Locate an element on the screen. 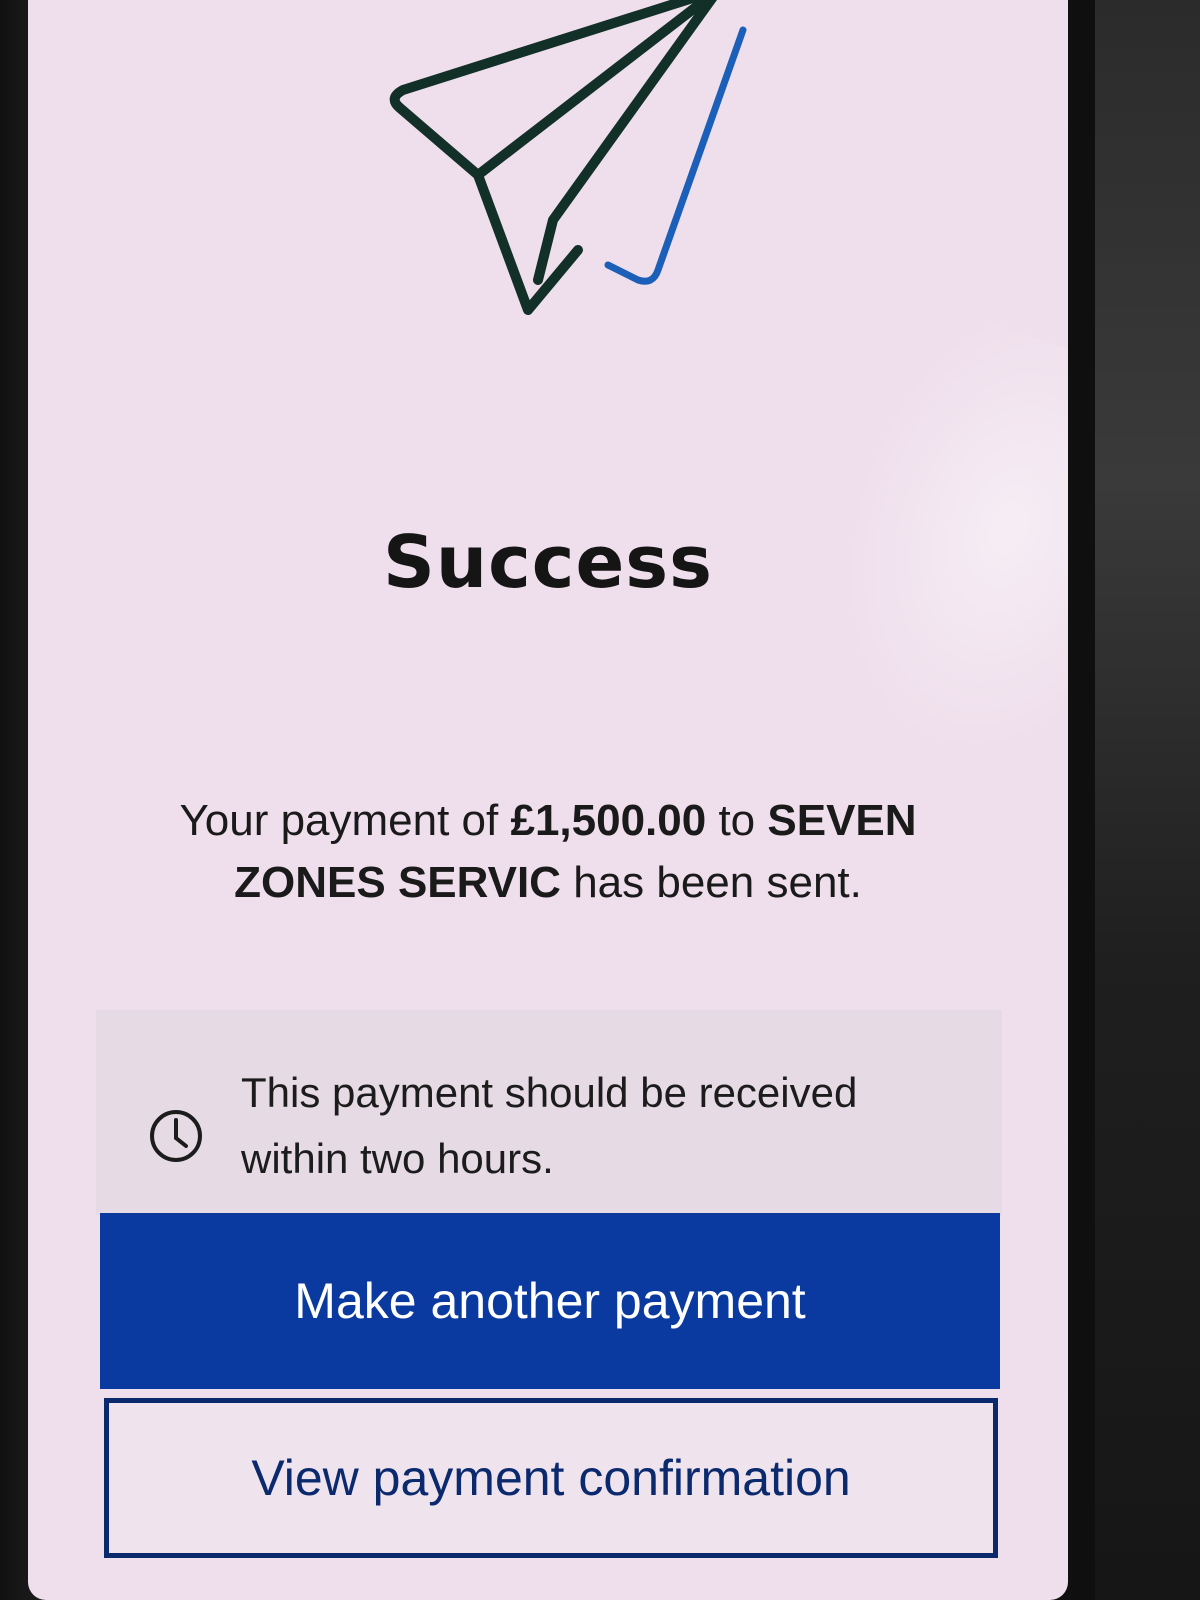 The width and height of the screenshot is (1200, 1600). make-another-payment-button: Make another payment is located at coordinates (550, 1301).